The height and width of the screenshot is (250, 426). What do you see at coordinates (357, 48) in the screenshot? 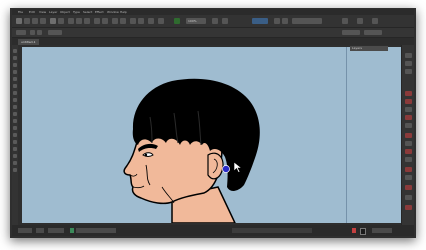
I see `panel-tab-label: Layers` at bounding box center [357, 48].